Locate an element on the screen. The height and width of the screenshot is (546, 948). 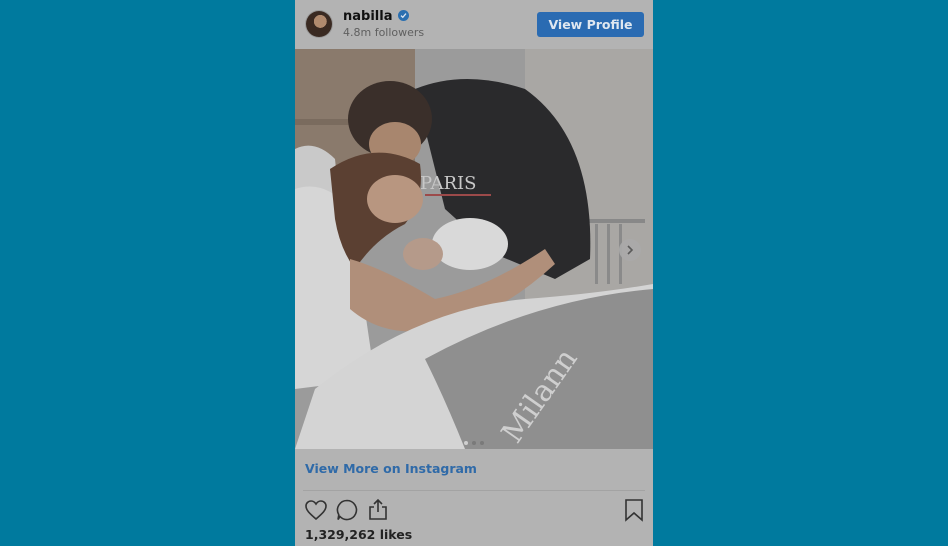
verified-badge-icon is located at coordinates (404, 15).